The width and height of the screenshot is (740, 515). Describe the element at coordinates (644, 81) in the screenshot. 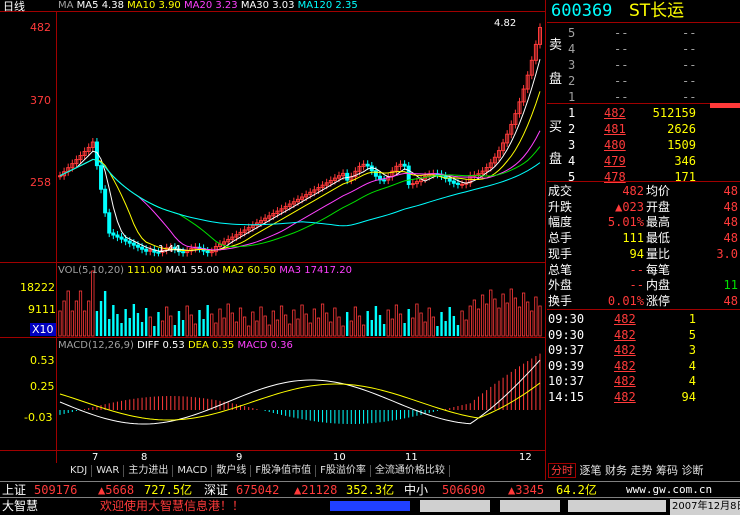

I see `sell-row: 2 -- --` at that location.